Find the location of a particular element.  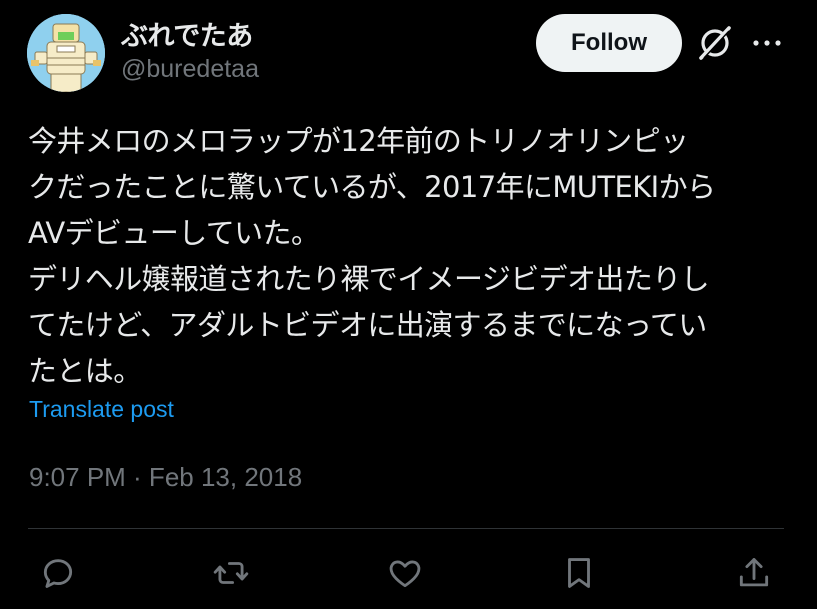

reply-button is located at coordinates (58, 573).